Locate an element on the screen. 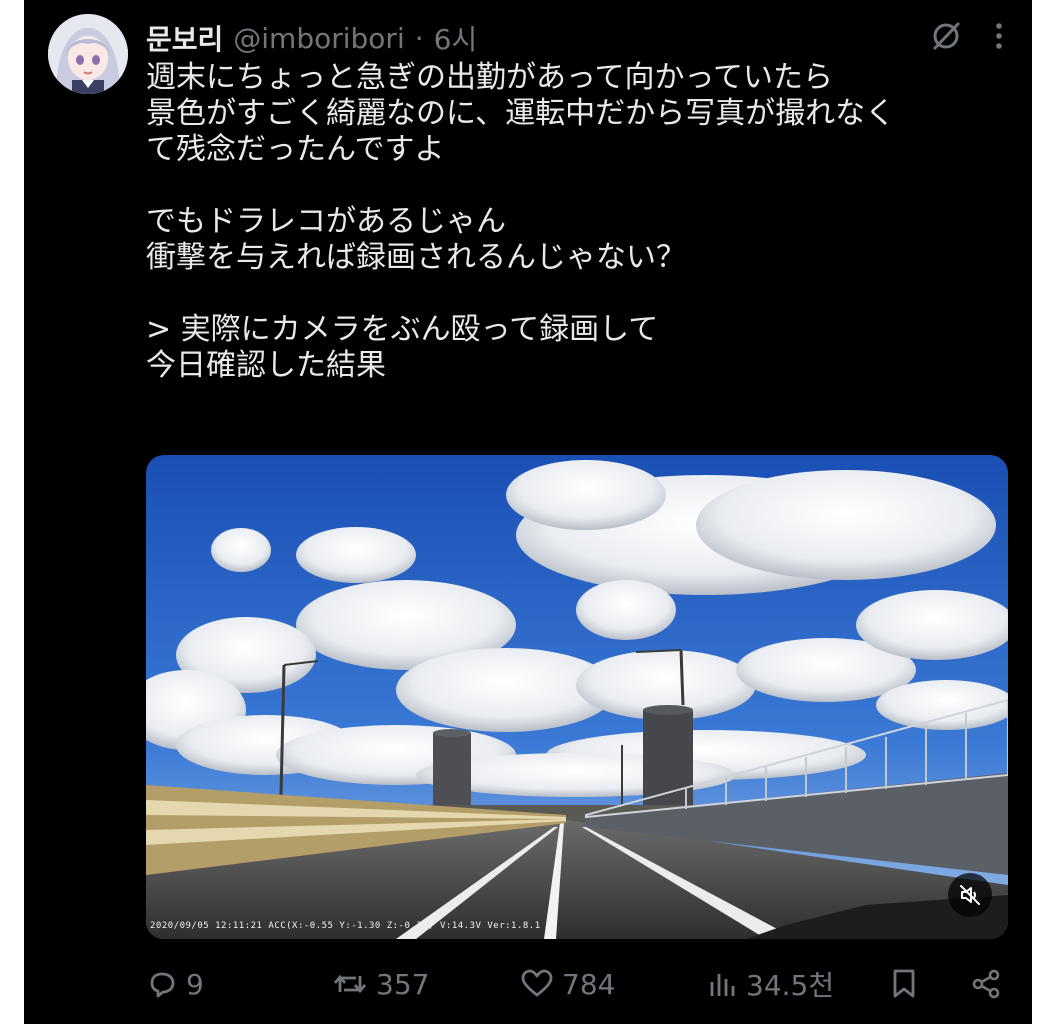  retweet-button: 357 is located at coordinates (380, 984).